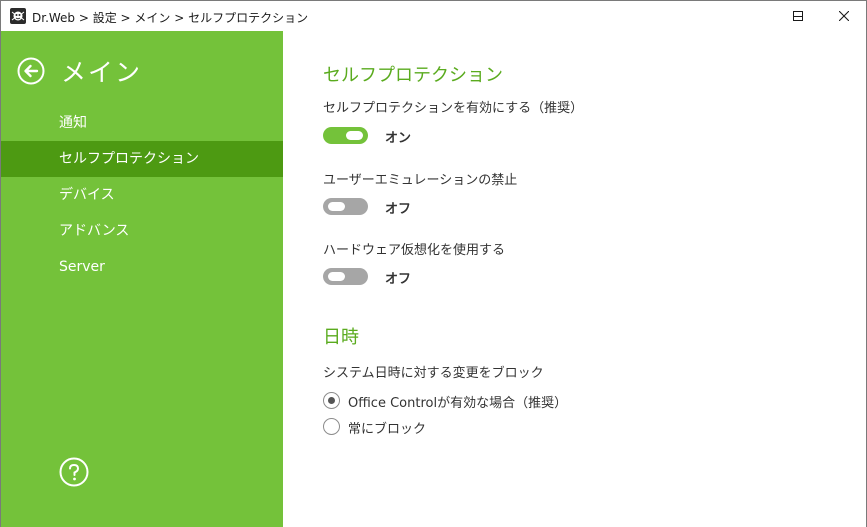 This screenshot has width=867, height=527. Describe the element at coordinates (142, 231) in the screenshot. I see `sidebar-item-advanced: アドバンス` at that location.